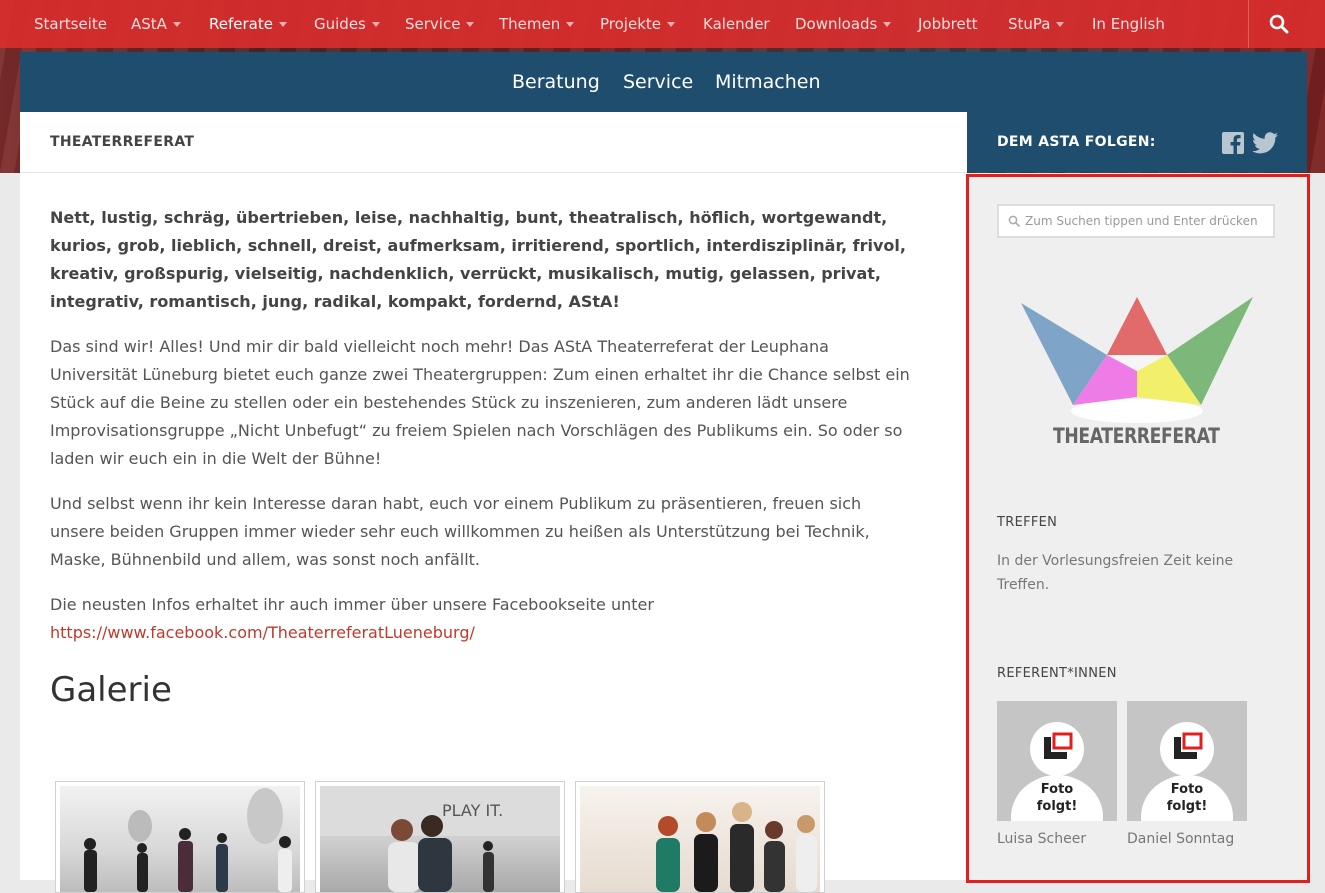  I want to click on twitter-icon, so click(1265, 143).